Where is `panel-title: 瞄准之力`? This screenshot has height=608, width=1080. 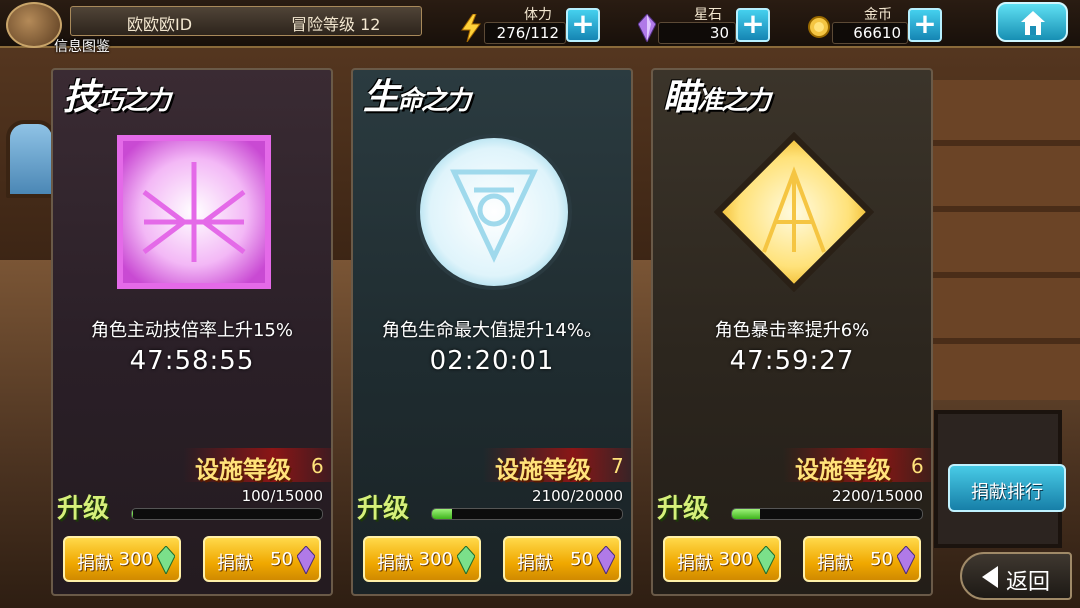 panel-title: 瞄准之力 is located at coordinates (717, 95).